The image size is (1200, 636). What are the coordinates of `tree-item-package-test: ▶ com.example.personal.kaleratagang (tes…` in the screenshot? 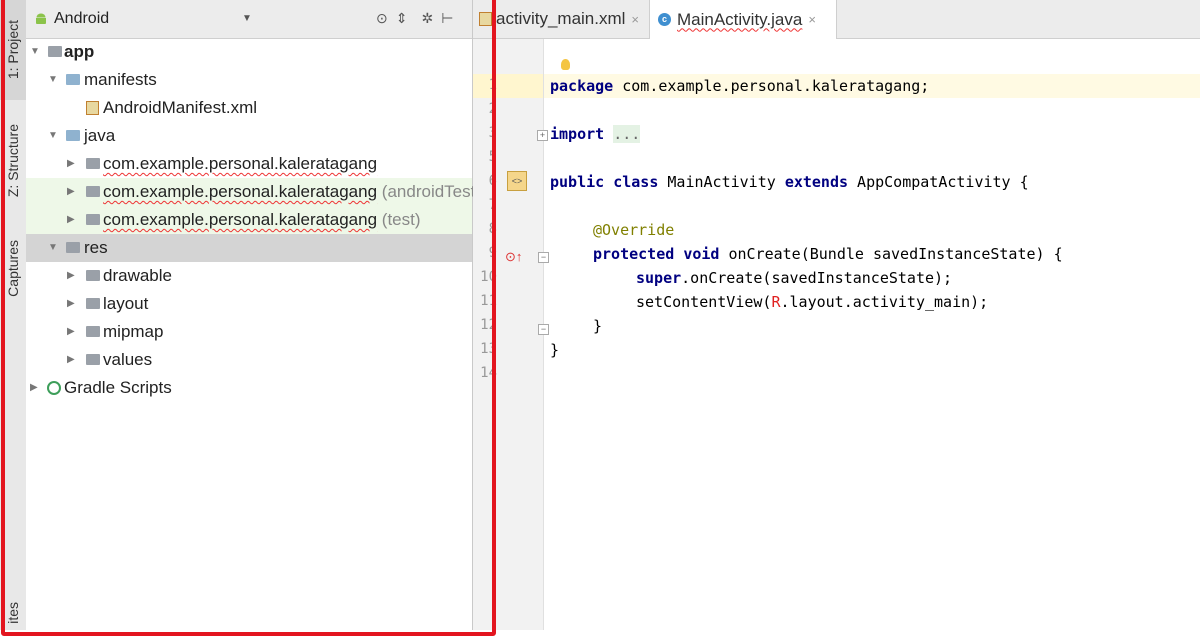 It's located at (249, 220).